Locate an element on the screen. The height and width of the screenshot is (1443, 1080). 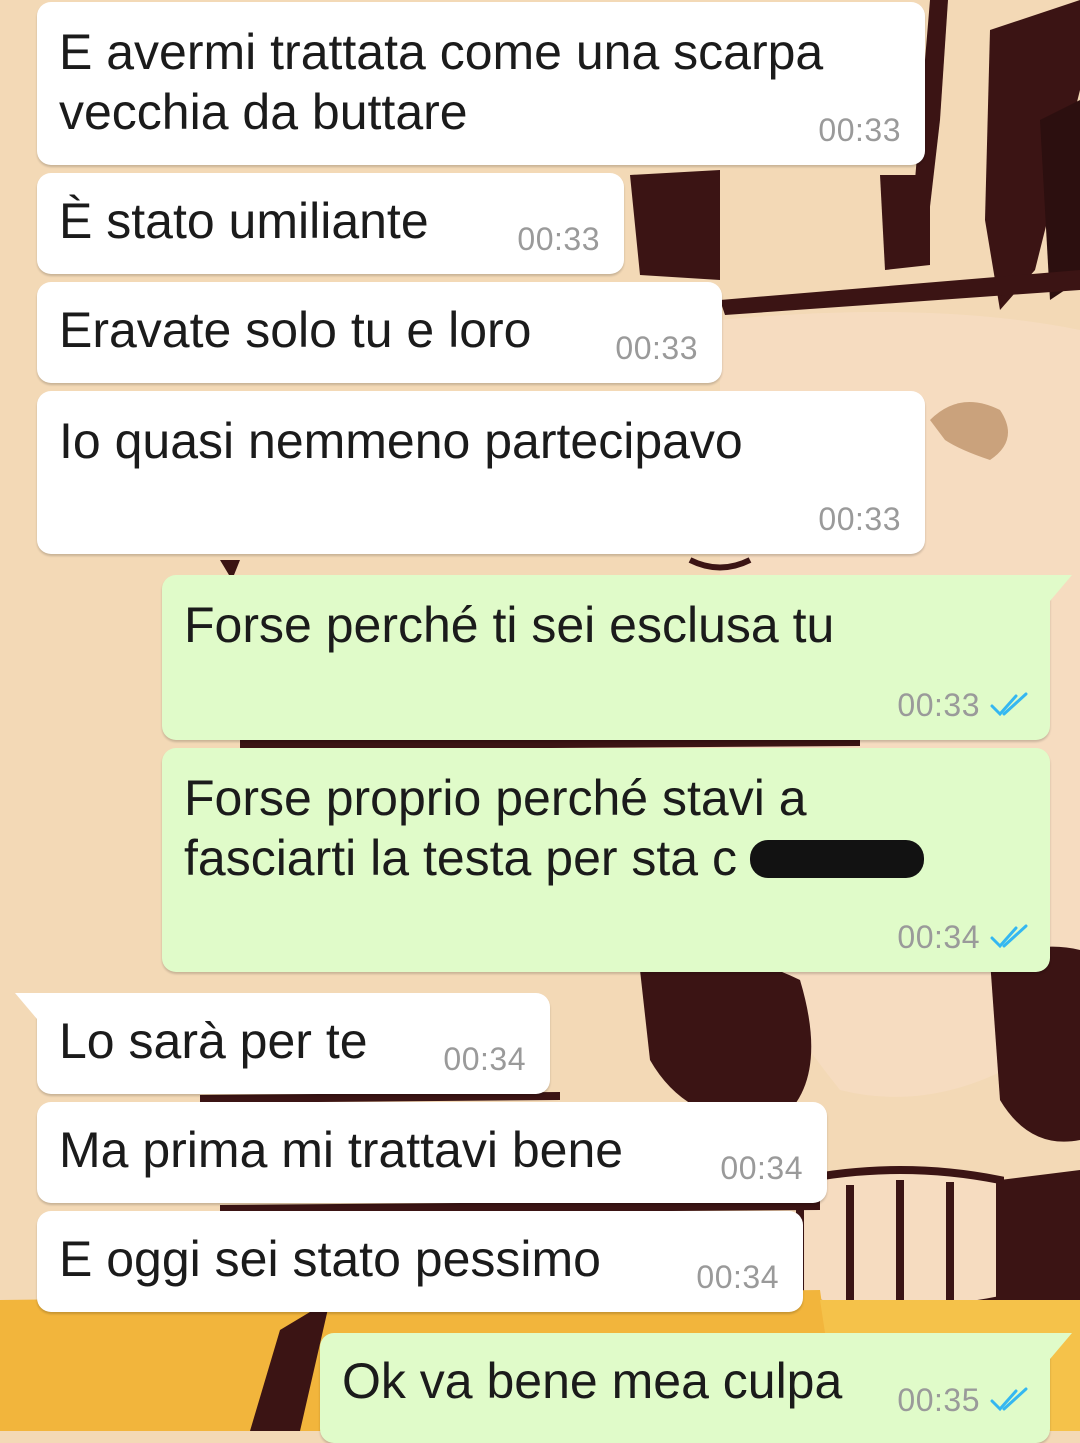
message-text: Ok va bene mea culpa is located at coordinates (592, 1381).